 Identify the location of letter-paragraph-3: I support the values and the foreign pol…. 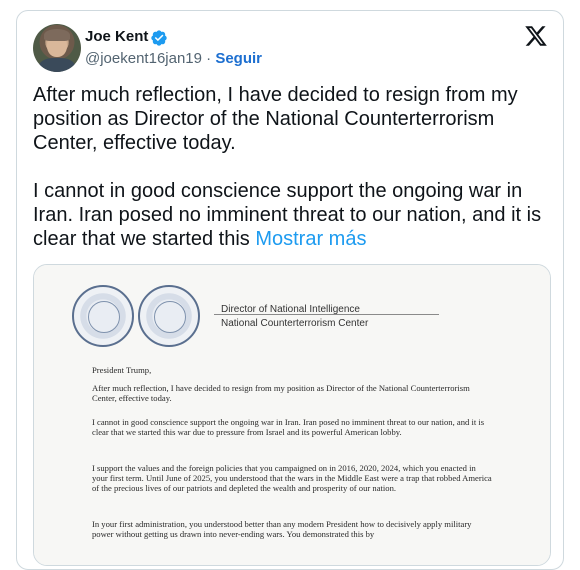
(292, 478).